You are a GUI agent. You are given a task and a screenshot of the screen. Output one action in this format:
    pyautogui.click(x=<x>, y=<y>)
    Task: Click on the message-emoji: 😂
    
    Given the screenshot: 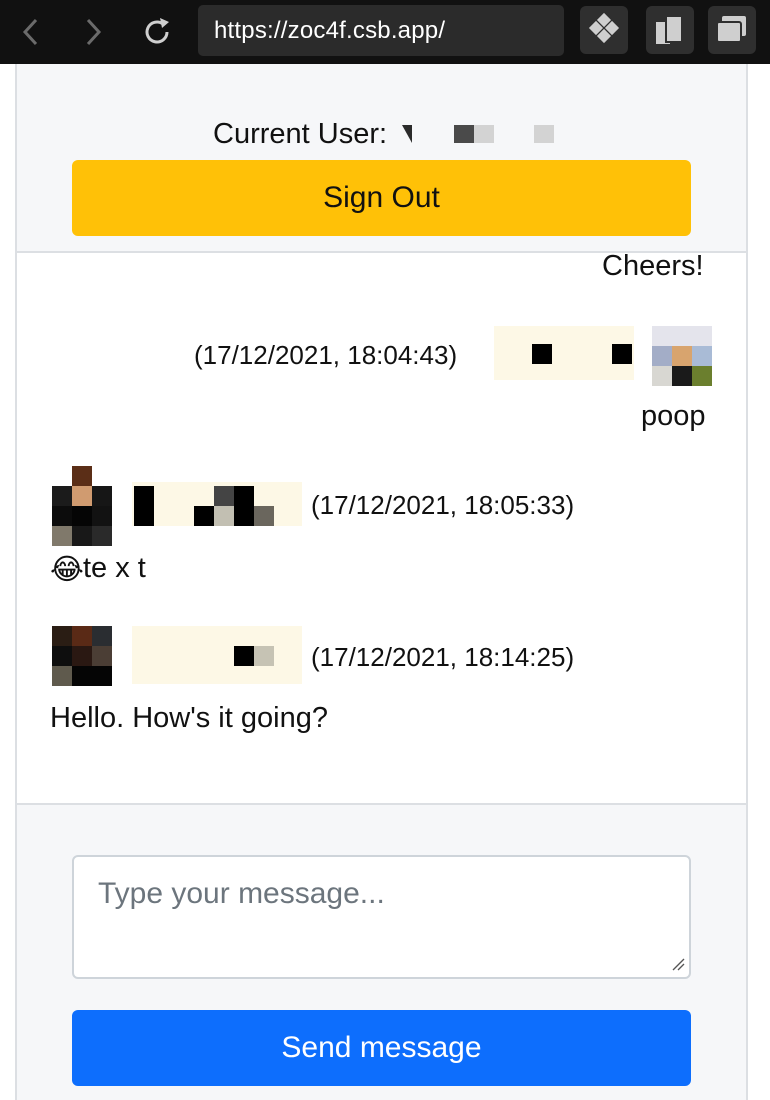 What is the action you would take?
    pyautogui.click(x=67, y=570)
    